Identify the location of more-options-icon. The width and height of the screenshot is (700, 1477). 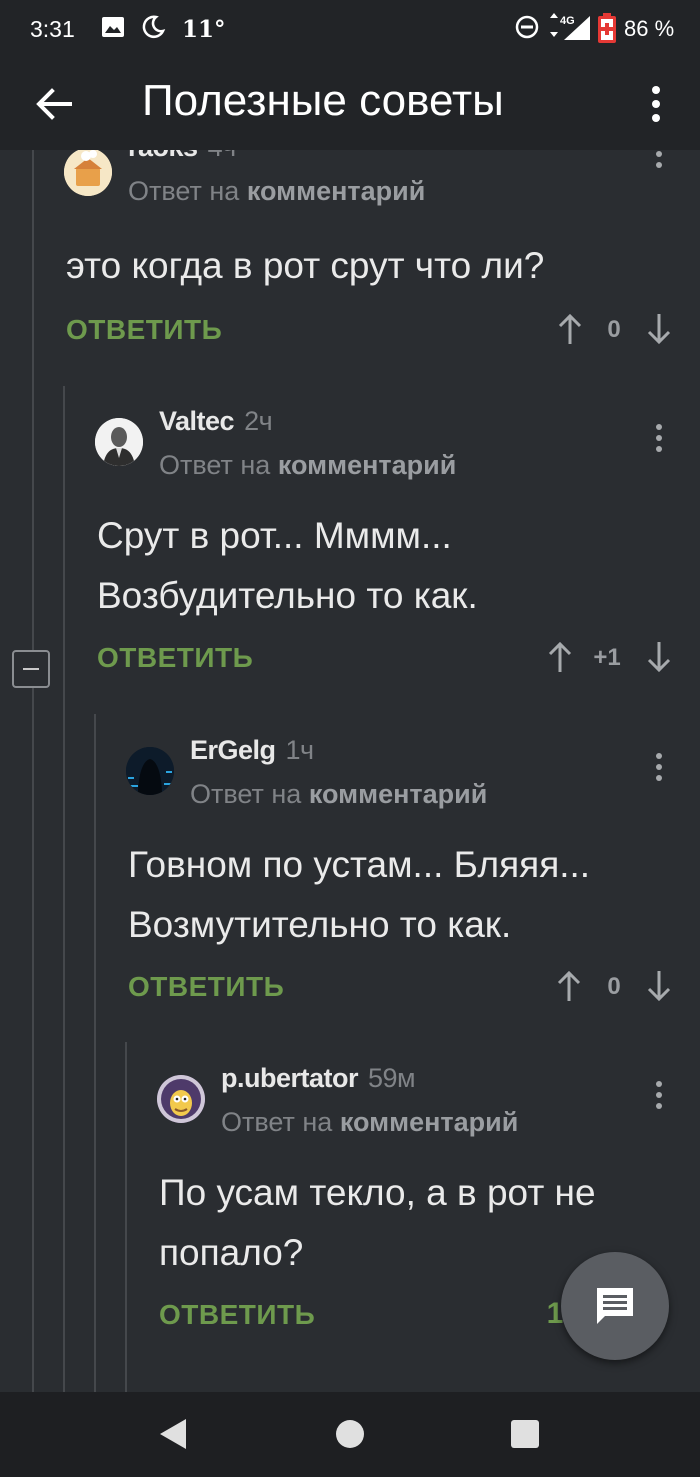
(656, 104).